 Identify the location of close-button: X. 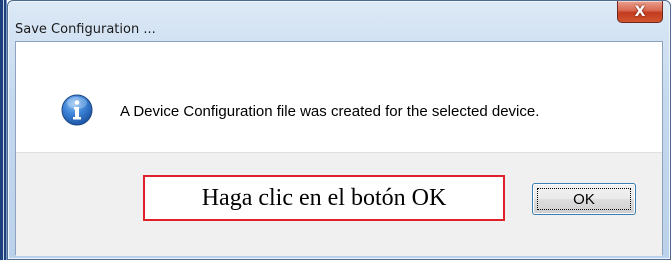
(640, 12).